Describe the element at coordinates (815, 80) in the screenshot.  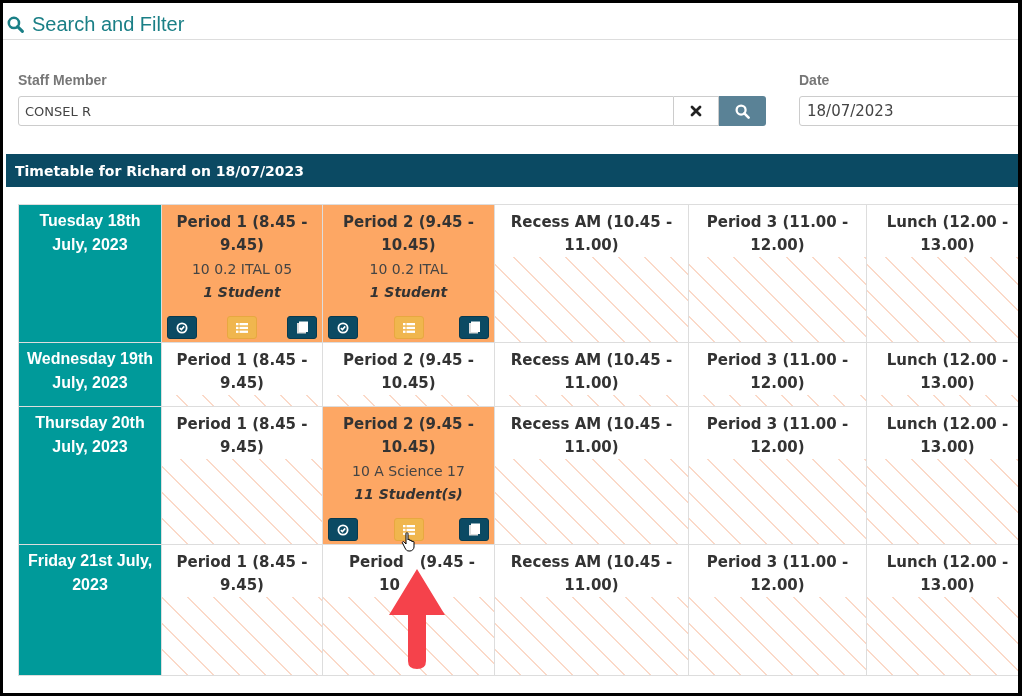
I see `field-label: Date` at that location.